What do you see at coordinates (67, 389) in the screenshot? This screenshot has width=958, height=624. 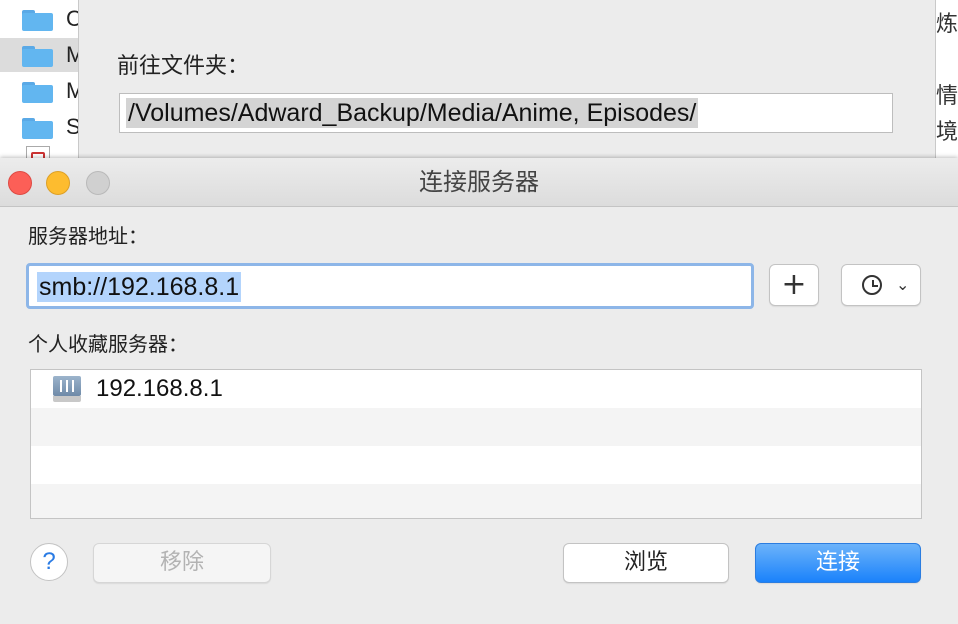 I see `server-icon` at bounding box center [67, 389].